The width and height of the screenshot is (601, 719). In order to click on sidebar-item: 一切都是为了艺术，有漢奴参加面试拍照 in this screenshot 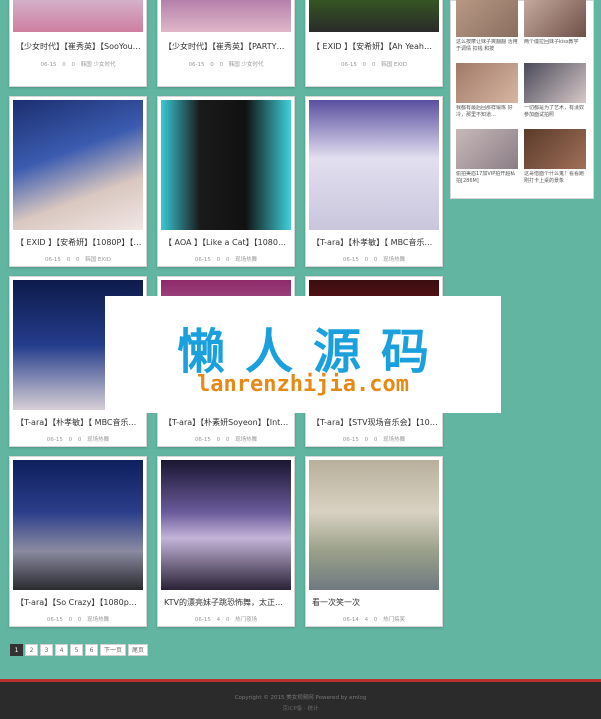, I will do `click(556, 91)`.